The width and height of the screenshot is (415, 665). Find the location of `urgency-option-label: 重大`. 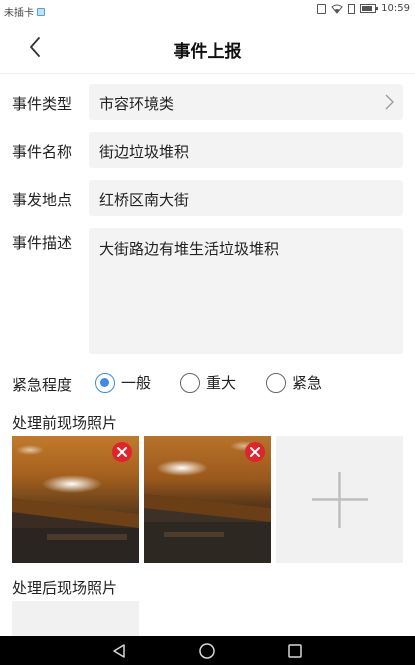

urgency-option-label: 重大 is located at coordinates (221, 383).